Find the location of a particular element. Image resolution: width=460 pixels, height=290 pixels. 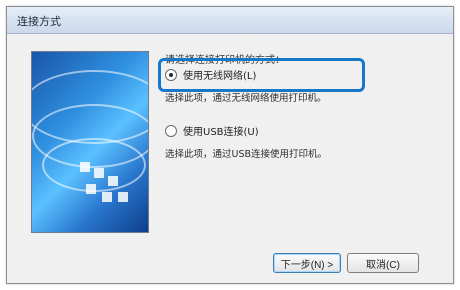

option-wireless-description: 选择此项，通过无线网络使用打印机。 is located at coordinates (246, 98).